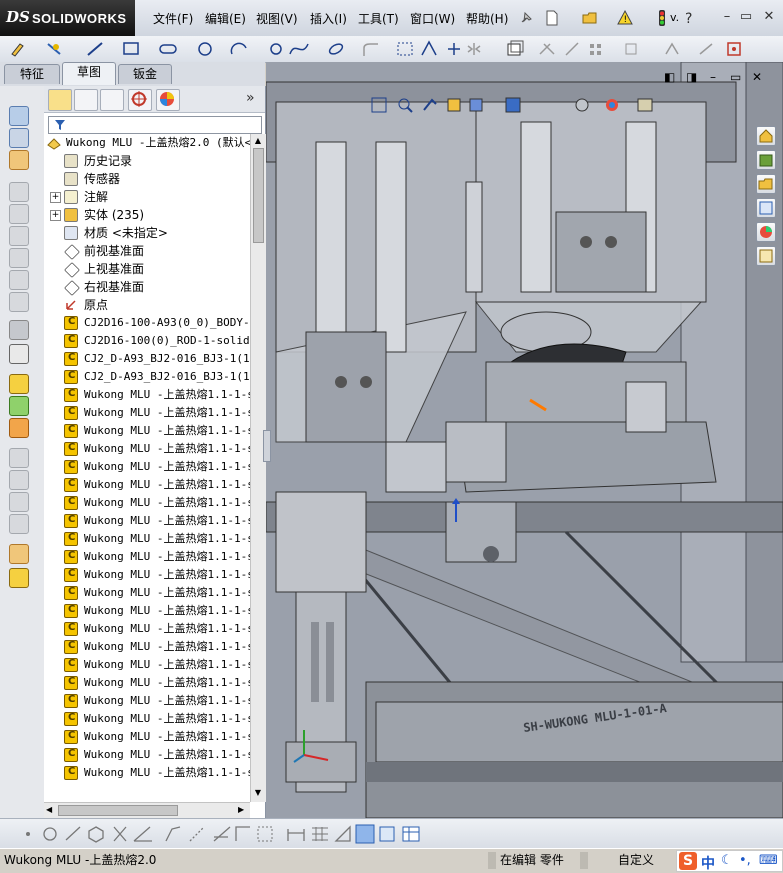  Describe the element at coordinates (365, 834) in the screenshot. I see `shaded-sketch-icon` at that location.